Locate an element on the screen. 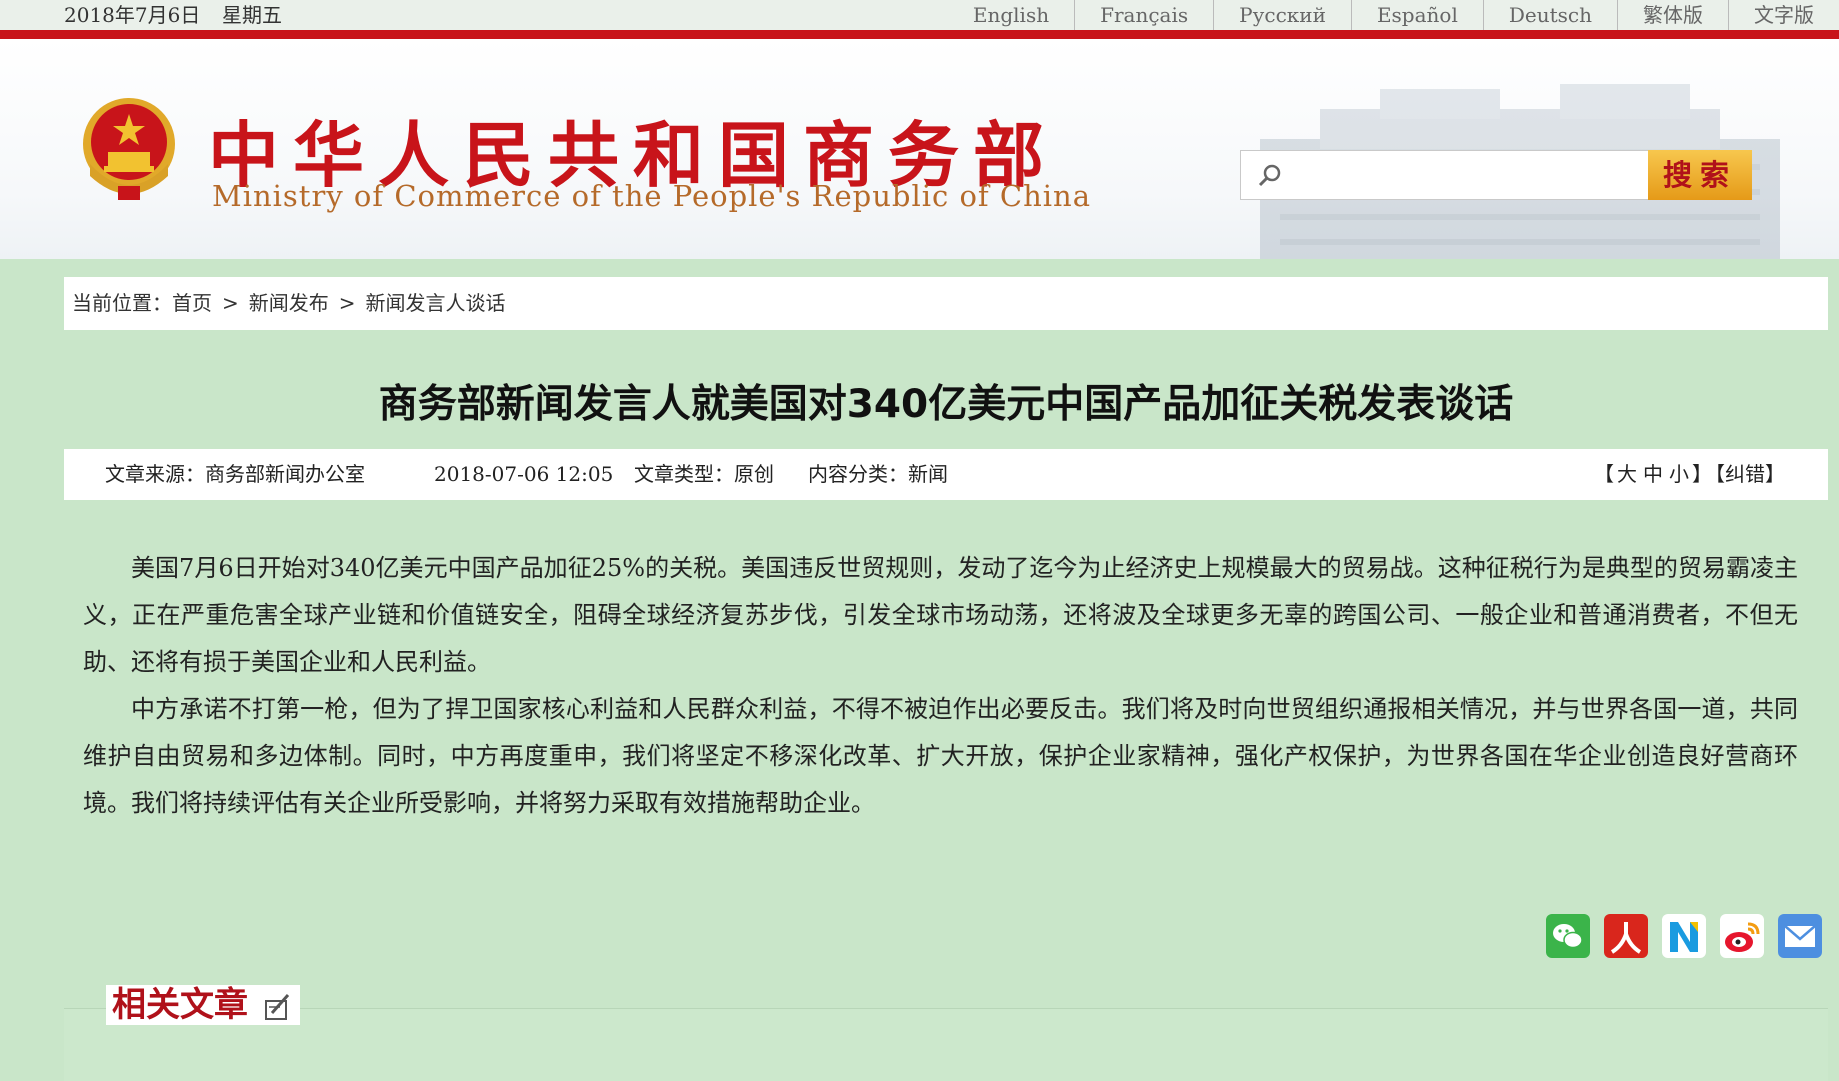  article-type: 文章类型：原创 is located at coordinates (704, 474).